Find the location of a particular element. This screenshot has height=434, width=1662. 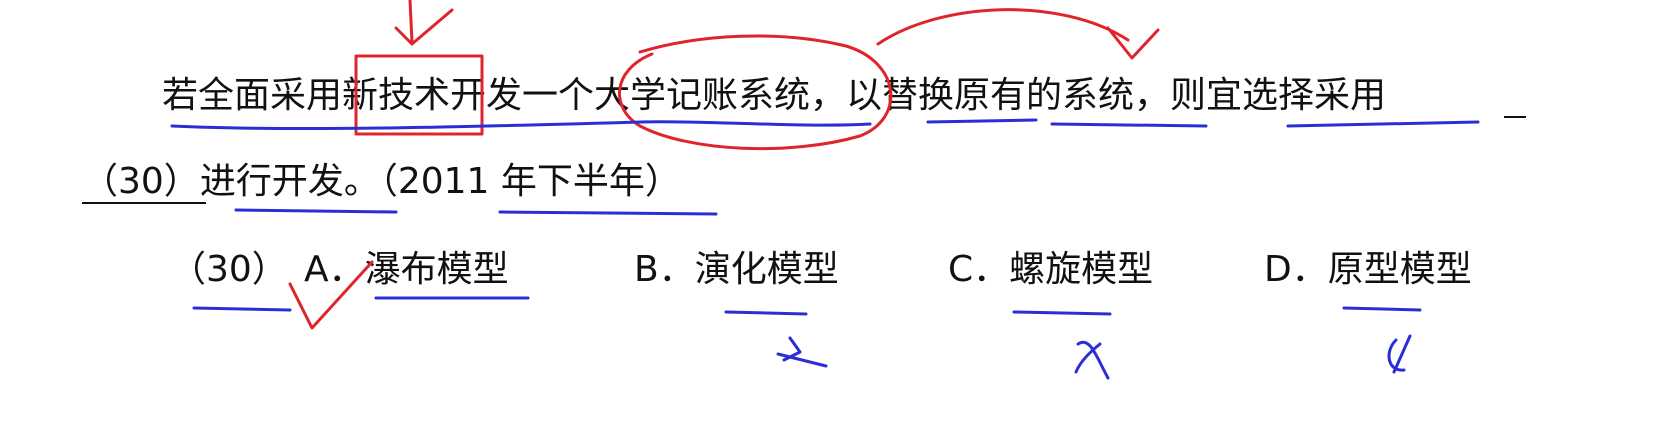

question-line-2: （30）进行开发。（2011 年下半年） is located at coordinates (381, 182).